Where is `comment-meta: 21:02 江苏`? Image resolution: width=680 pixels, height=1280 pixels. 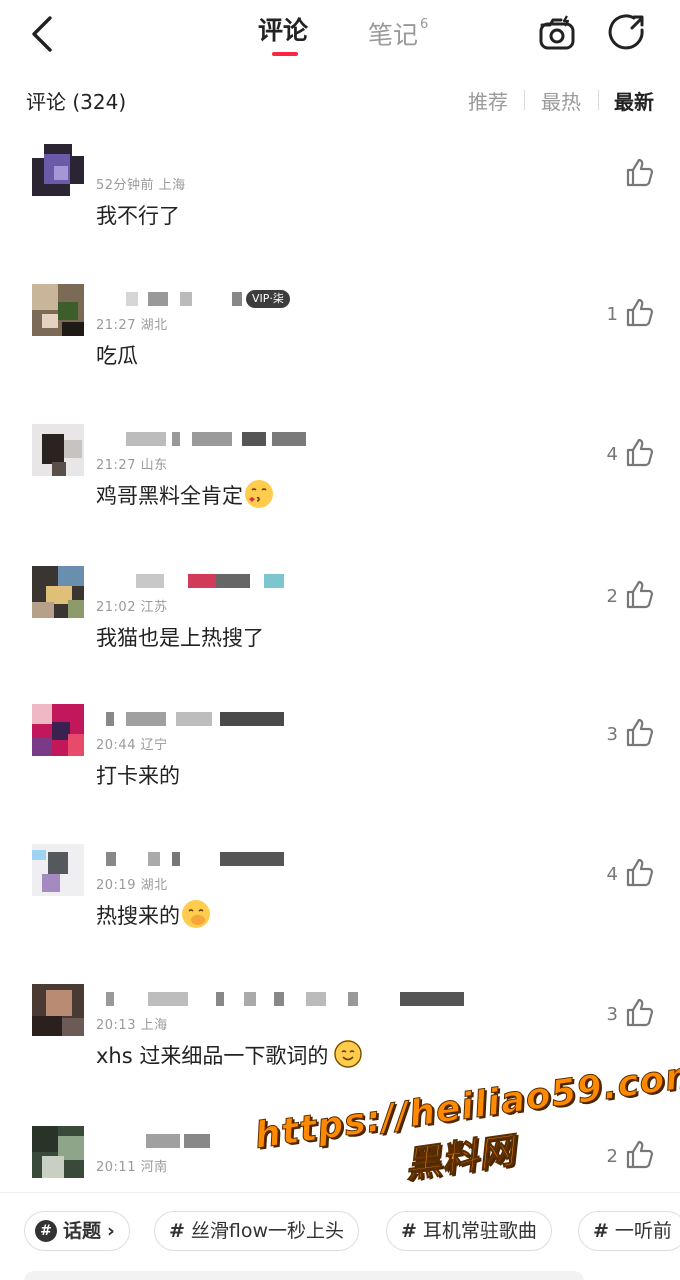
comment-meta: 21:02 江苏 is located at coordinates (132, 607).